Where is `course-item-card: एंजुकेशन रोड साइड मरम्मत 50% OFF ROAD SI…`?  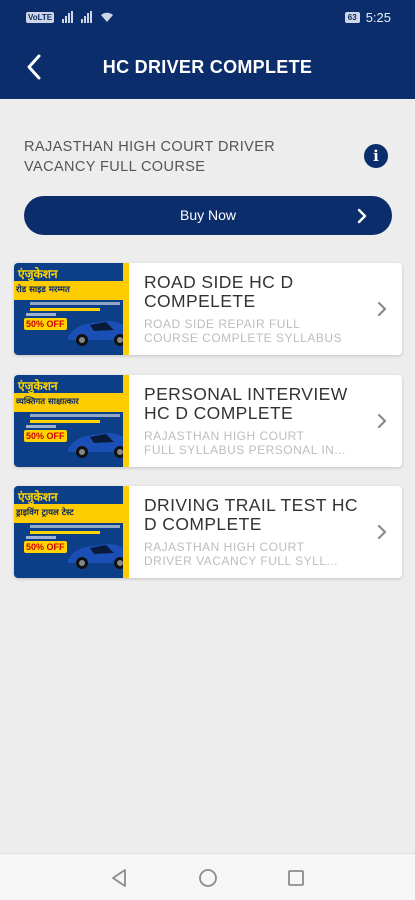
course-item-card: एंजुकेशन रोड साइड मरम्मत 50% OFF ROAD SI… is located at coordinates (208, 309).